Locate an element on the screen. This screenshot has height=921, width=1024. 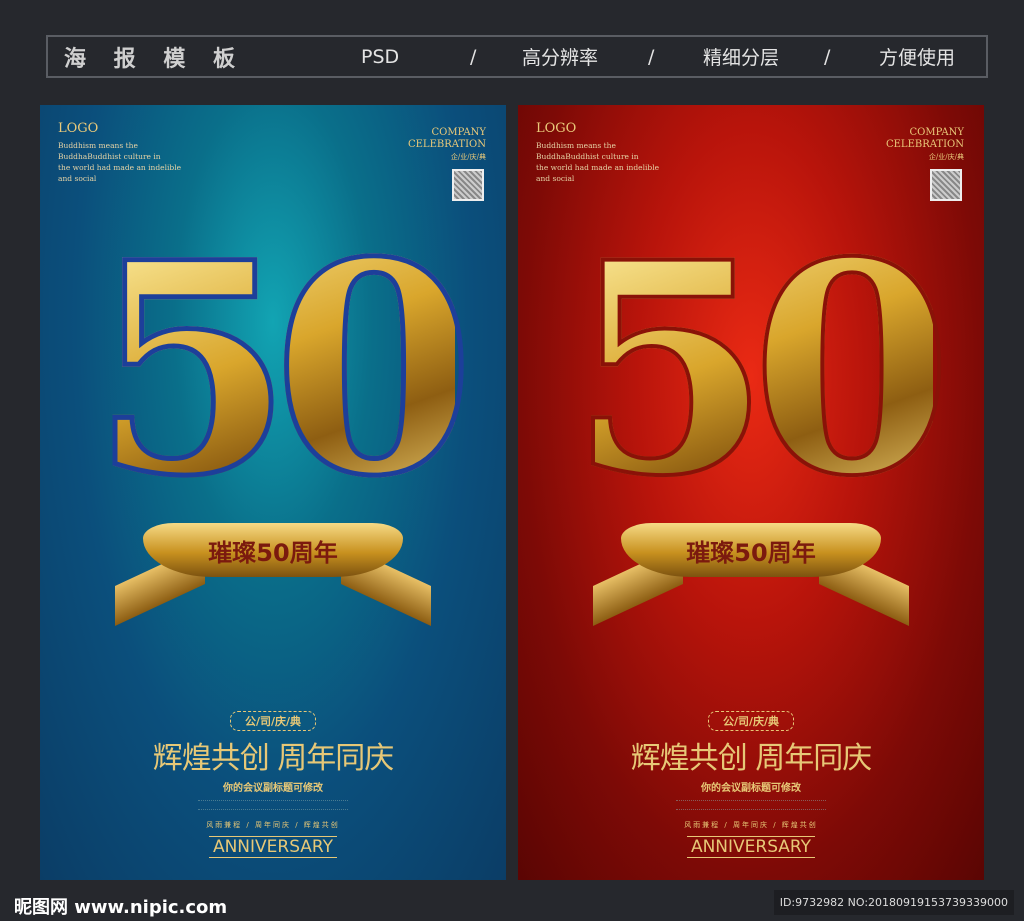
site-watermark: 昵图网 www.nipic.com is located at coordinates (121, 907).